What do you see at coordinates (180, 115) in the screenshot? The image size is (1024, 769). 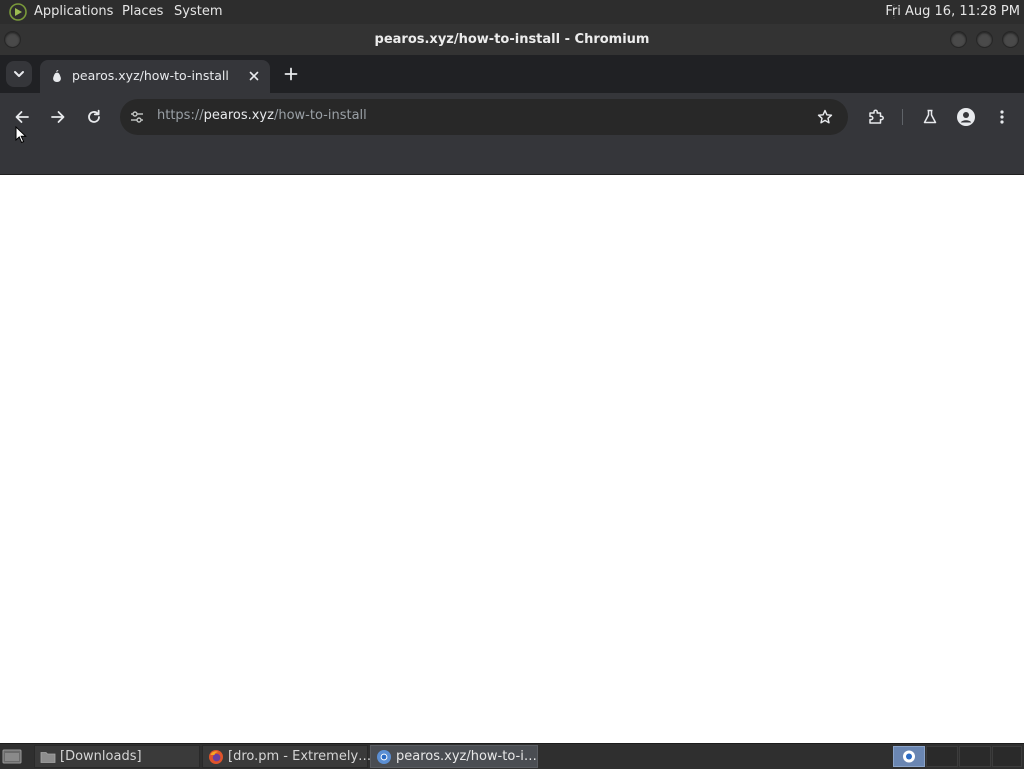 I see `url-scheme: https://` at bounding box center [180, 115].